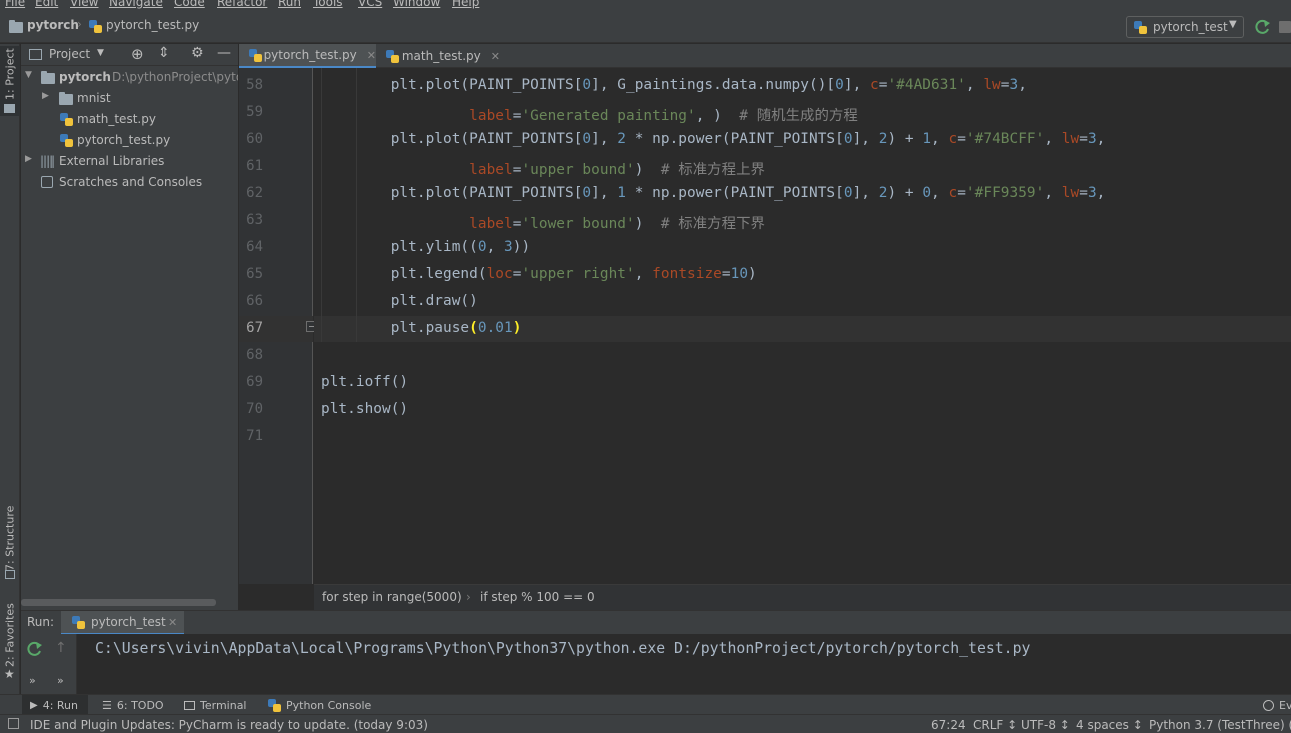 This screenshot has width=1291, height=733. Describe the element at coordinates (254, 328) in the screenshot. I see `line-number-current: 67` at that location.